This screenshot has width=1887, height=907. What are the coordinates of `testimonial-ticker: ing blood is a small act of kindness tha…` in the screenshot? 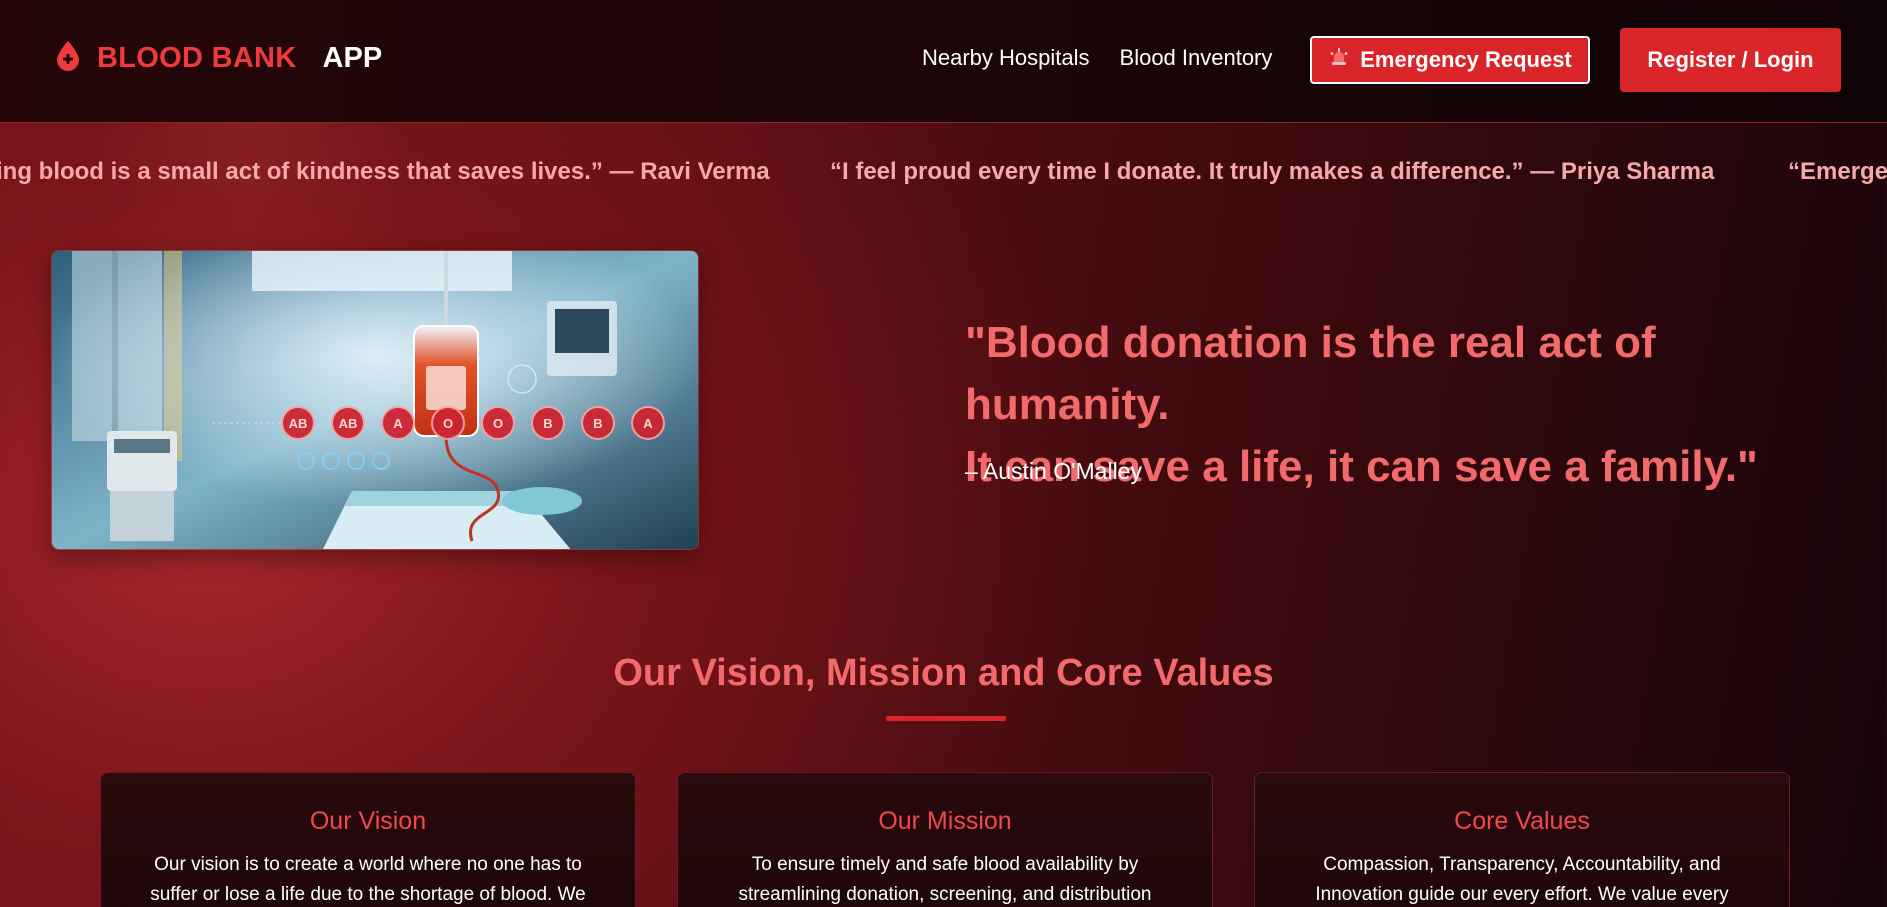 It's located at (943, 175).